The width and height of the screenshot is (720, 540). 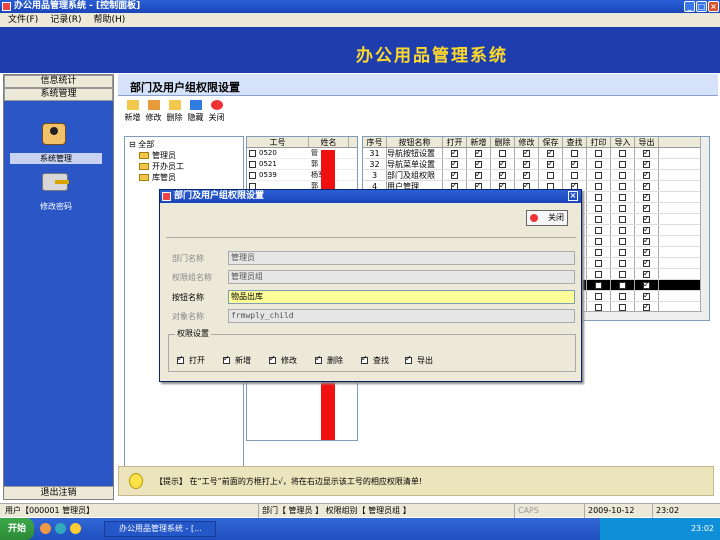 What do you see at coordinates (195, 112) in the screenshot?
I see `hide-button: 隐藏` at bounding box center [195, 112].